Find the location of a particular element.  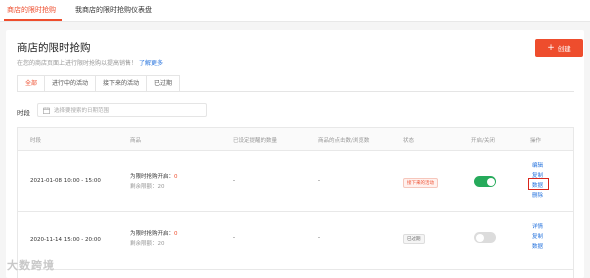

active-tab-underline is located at coordinates (33, 20).